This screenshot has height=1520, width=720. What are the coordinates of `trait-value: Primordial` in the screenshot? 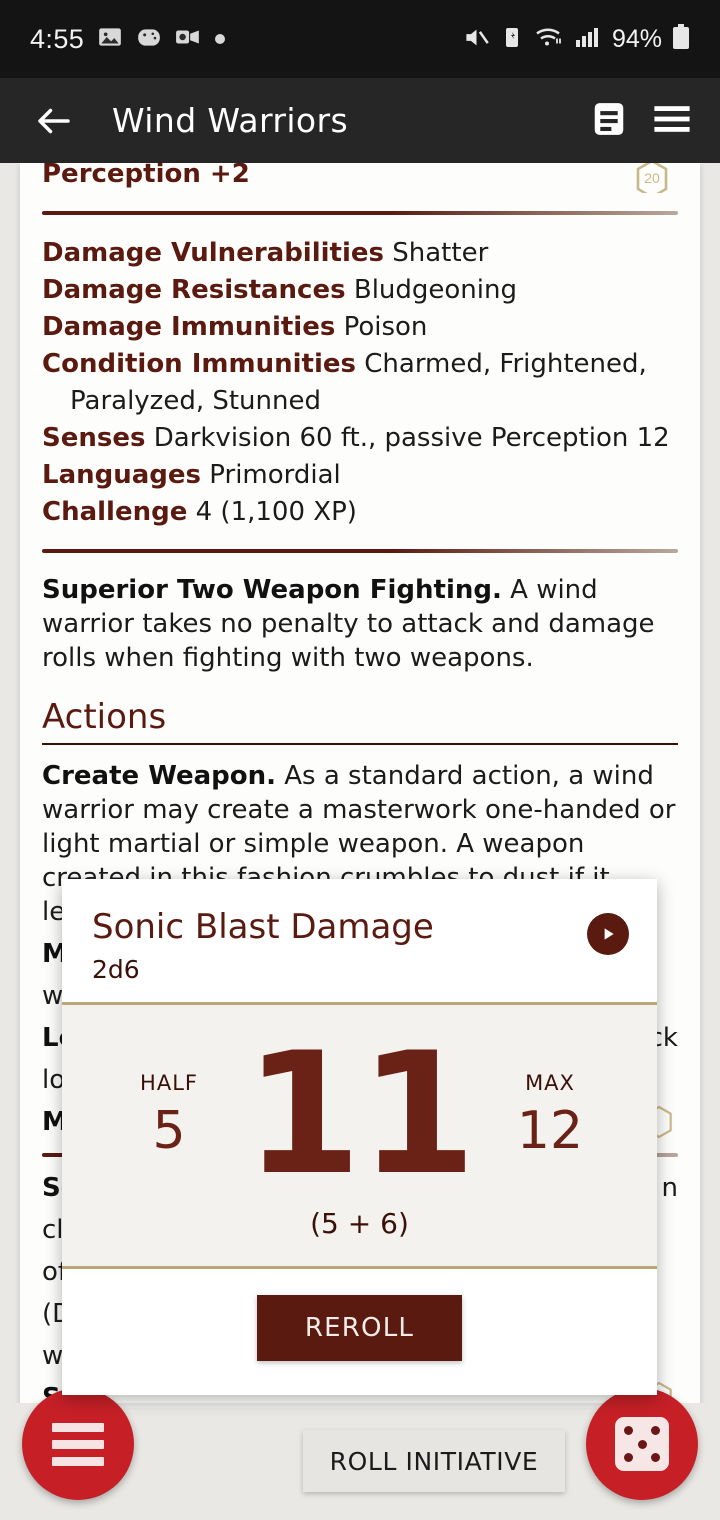 It's located at (275, 475).